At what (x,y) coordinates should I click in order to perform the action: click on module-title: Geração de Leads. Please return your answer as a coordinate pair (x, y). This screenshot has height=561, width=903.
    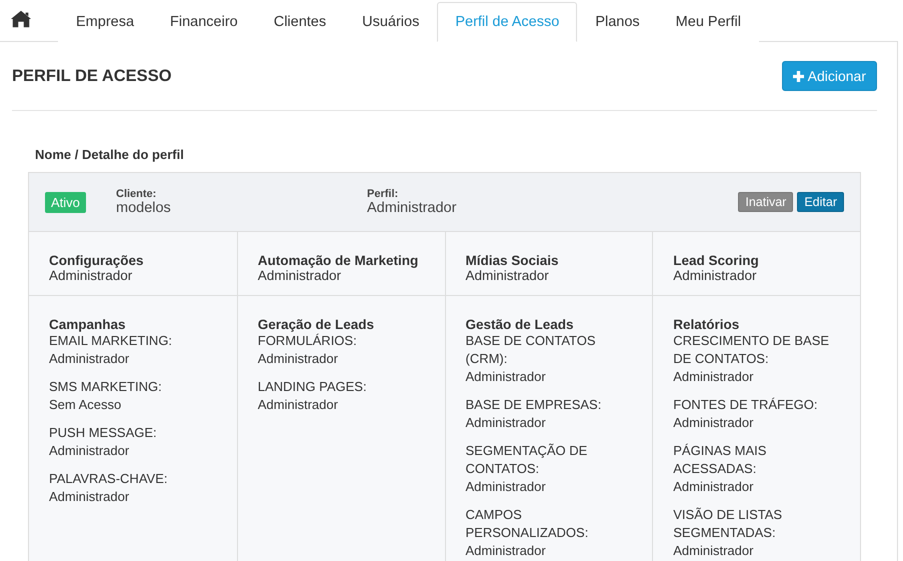
    Looking at the image, I should click on (317, 324).